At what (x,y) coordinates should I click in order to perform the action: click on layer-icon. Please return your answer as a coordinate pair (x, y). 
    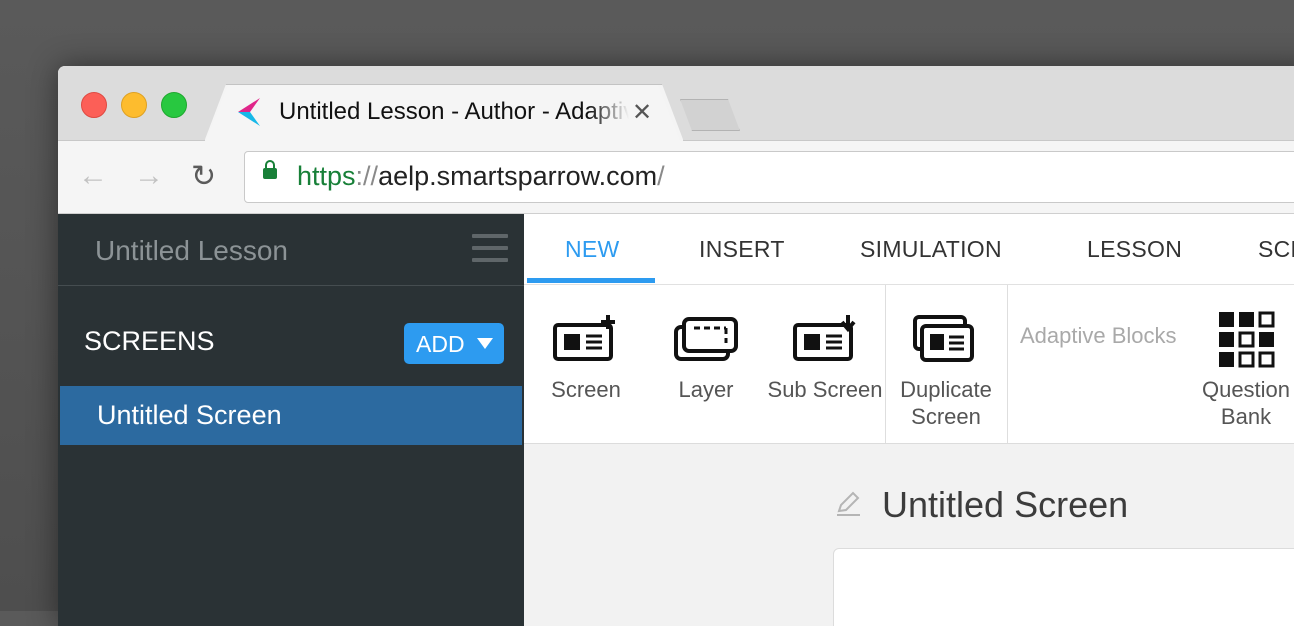
    Looking at the image, I should click on (706, 339).